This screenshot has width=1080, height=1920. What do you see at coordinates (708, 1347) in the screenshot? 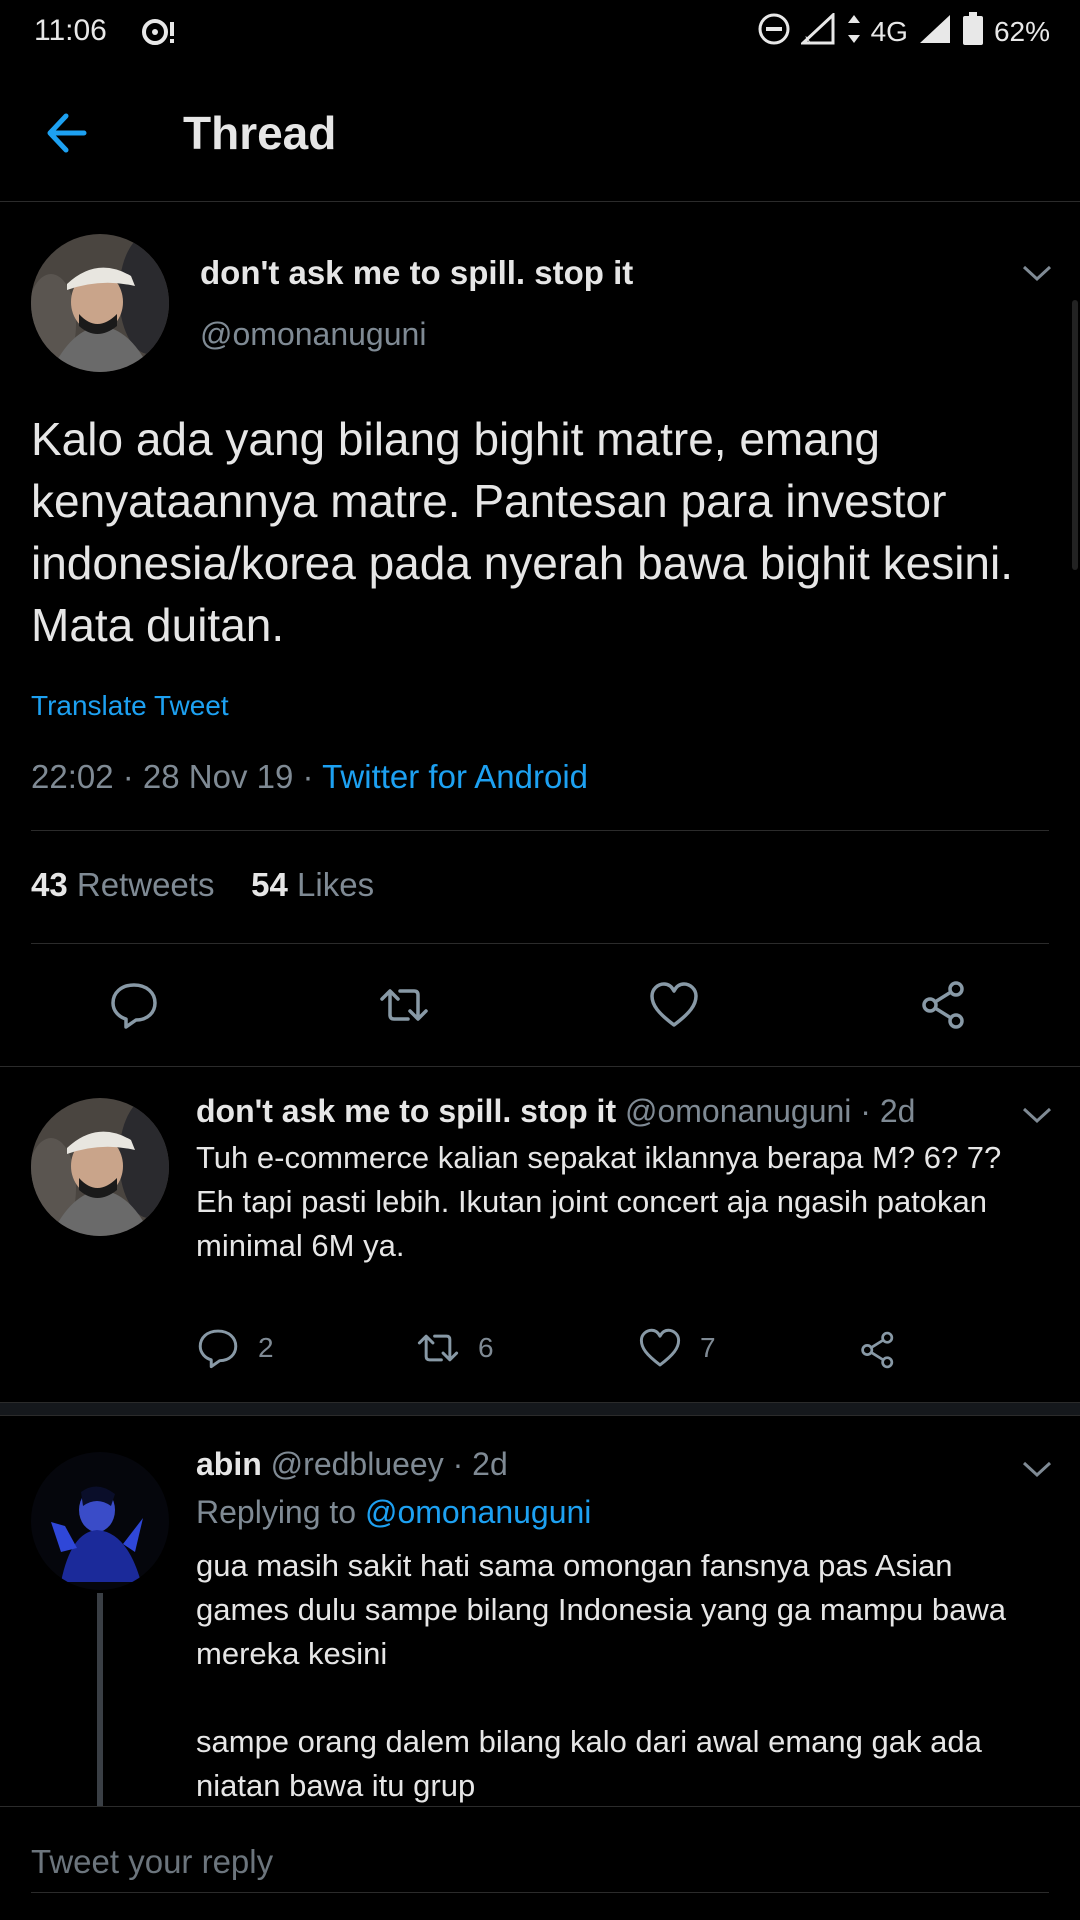
I see `like-count: 7` at bounding box center [708, 1347].